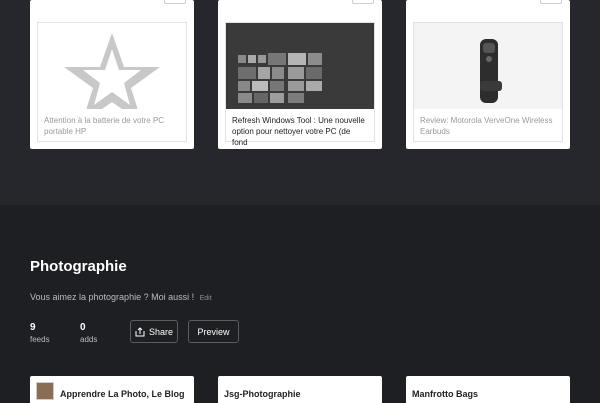 Image resolution: width=600 pixels, height=403 pixels. I want to click on stat-value: 9, so click(33, 327).